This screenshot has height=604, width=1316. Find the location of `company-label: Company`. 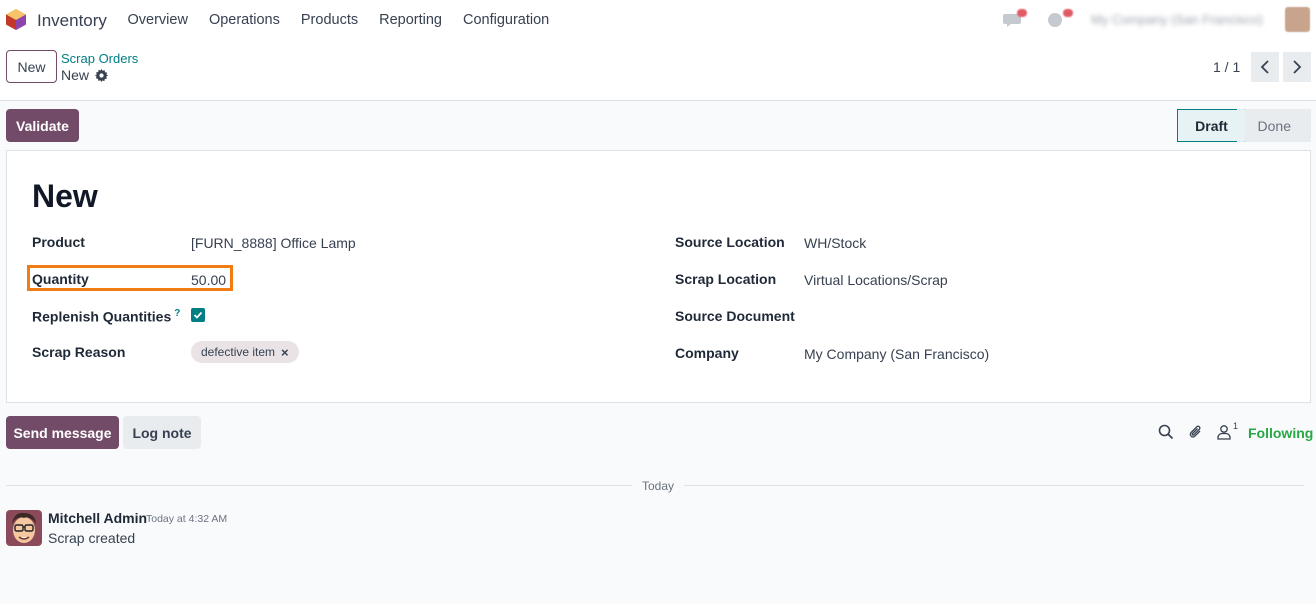

company-label: Company is located at coordinates (707, 353).